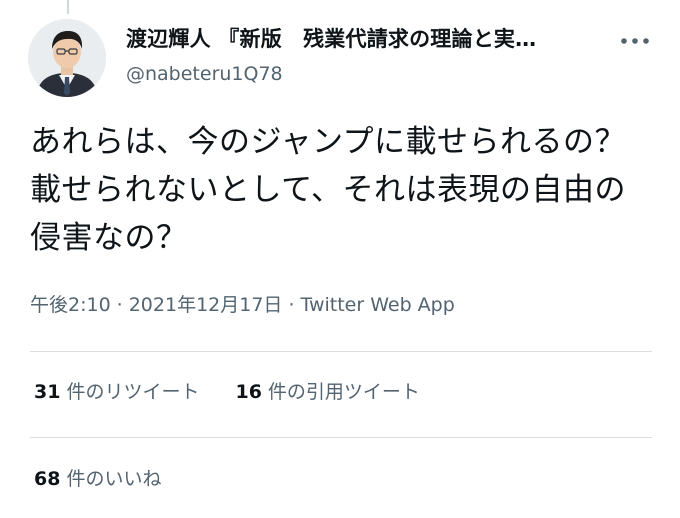  I want to click on tweet-date: 2021年12月17日, so click(206, 305).